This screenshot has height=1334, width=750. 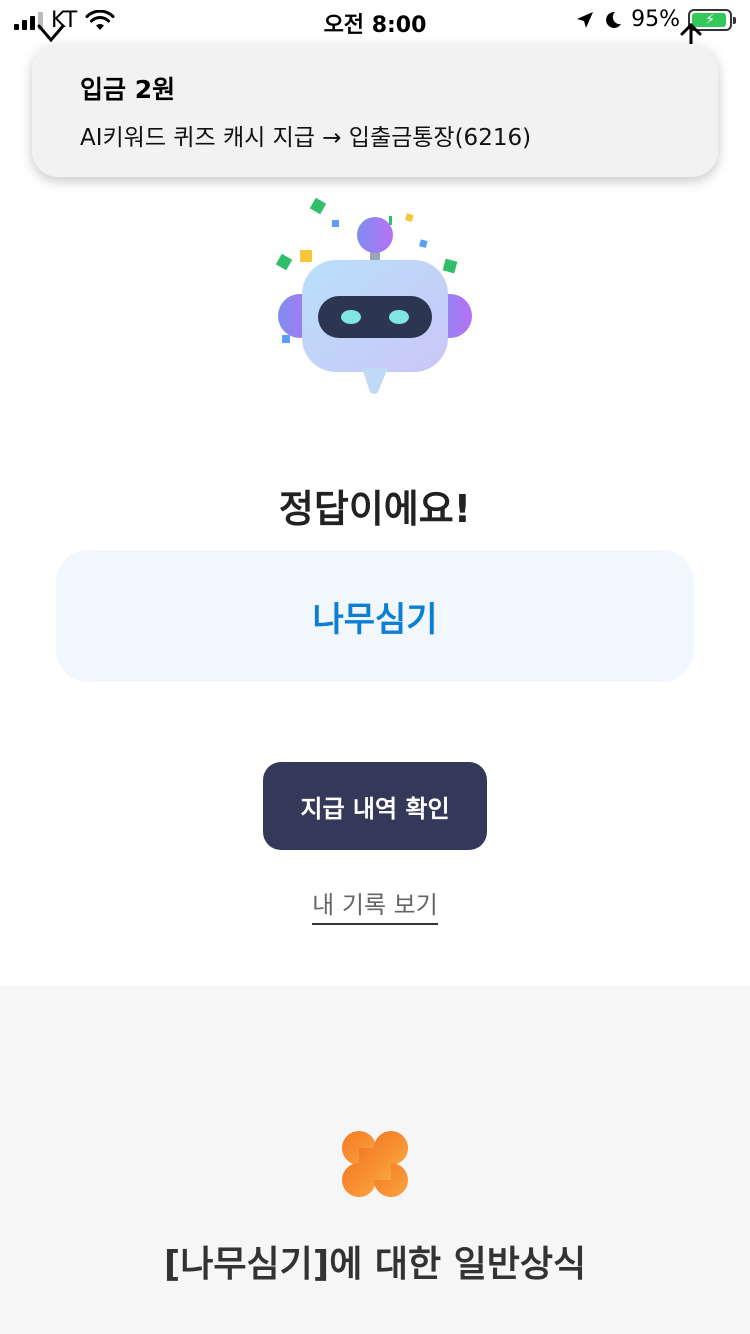 I want to click on status-bar: KT 오전 8:00 95% ⚡, so click(x=375, y=20).